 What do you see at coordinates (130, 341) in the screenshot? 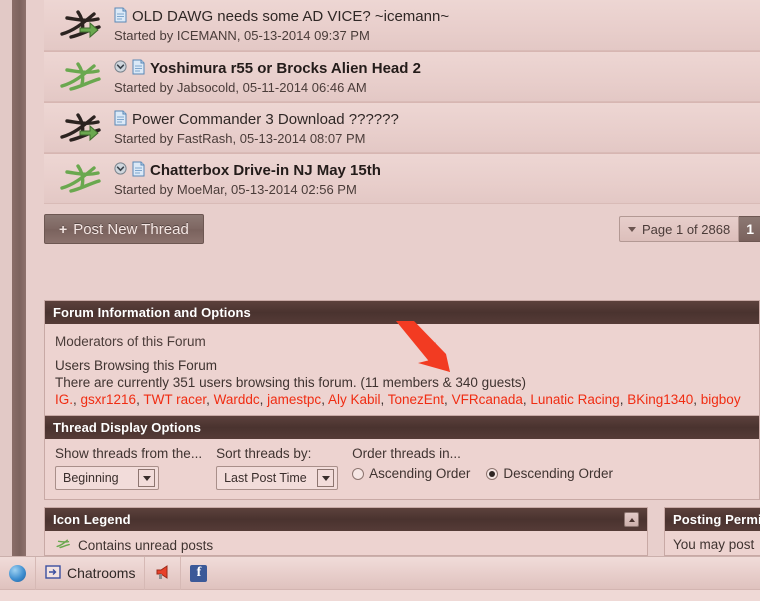
I see `moderators-label: Moderators of this Forum` at bounding box center [130, 341].